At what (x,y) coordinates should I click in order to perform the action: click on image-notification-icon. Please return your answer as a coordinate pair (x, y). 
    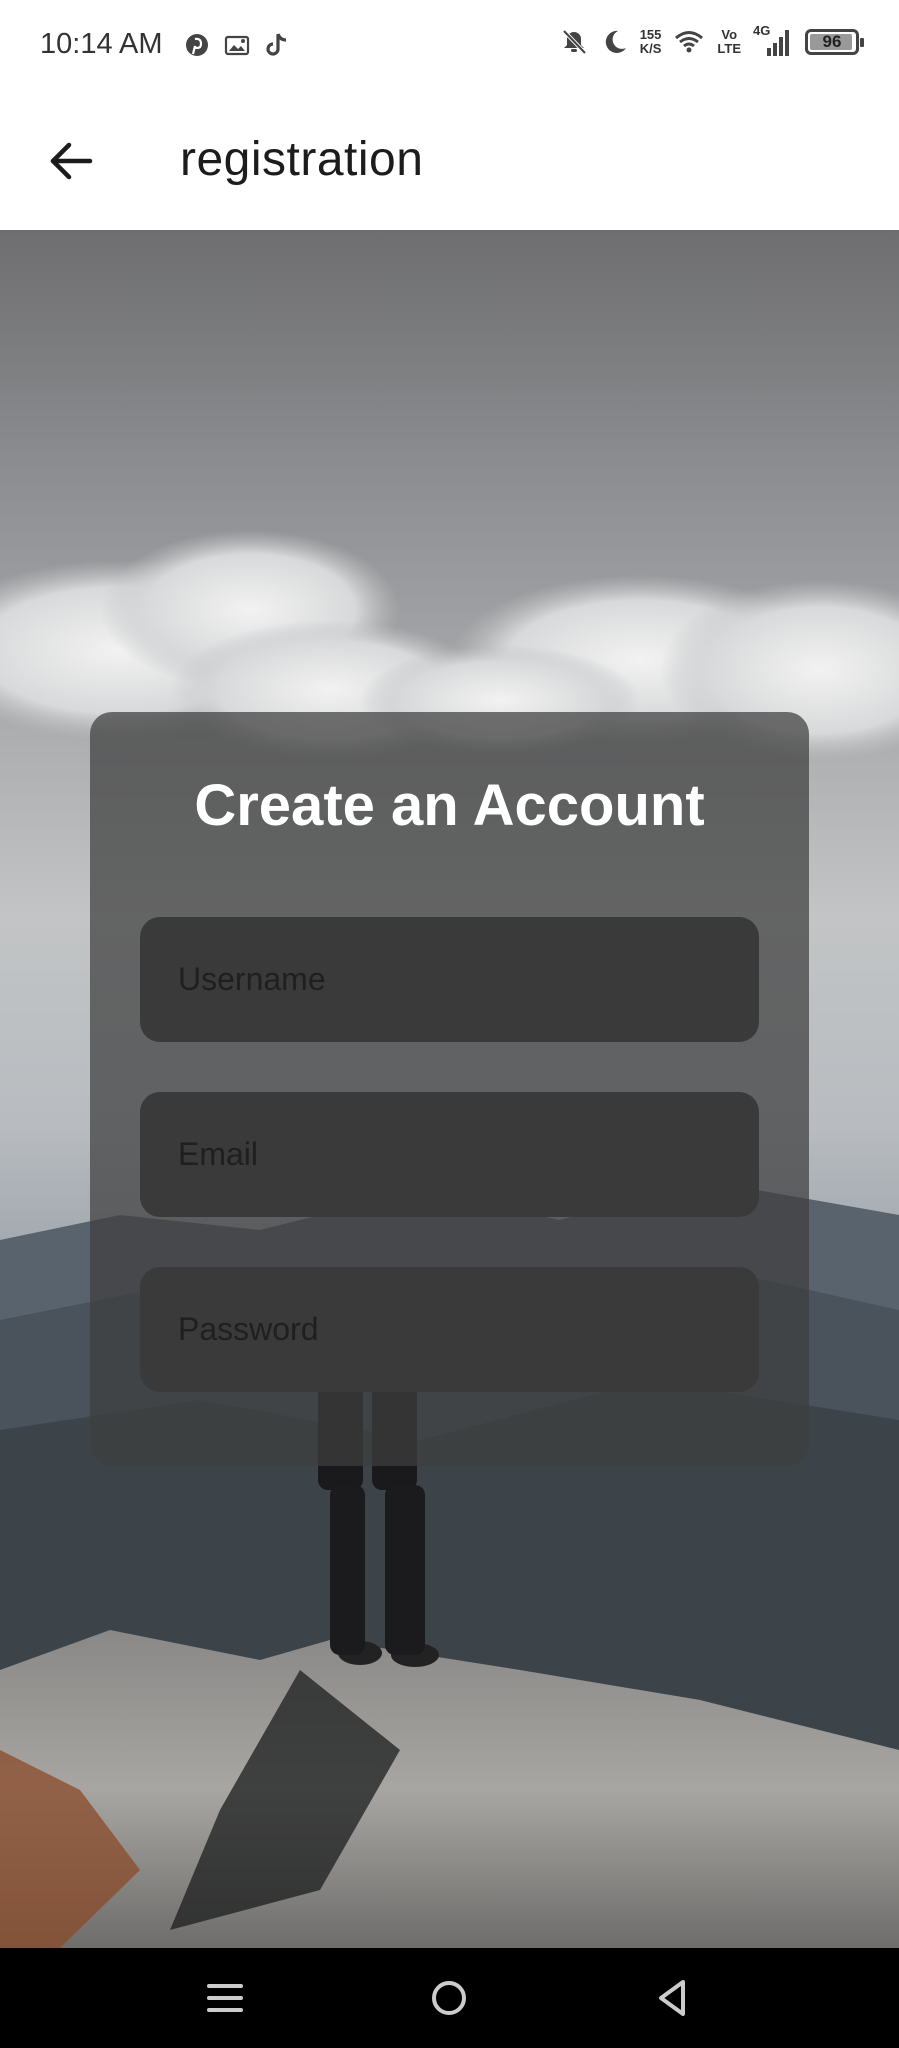
    Looking at the image, I should click on (237, 45).